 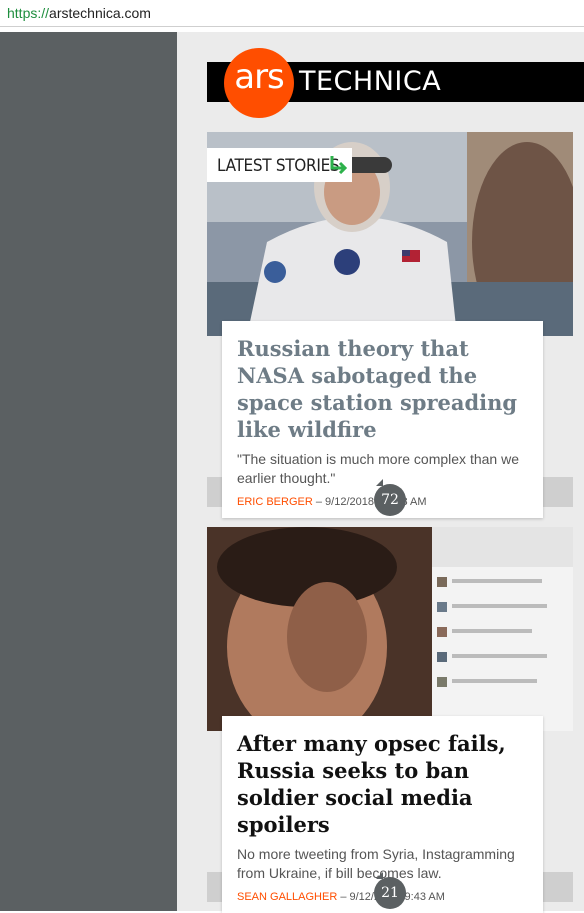 I want to click on latest-stories-text: LATEST STORIES, so click(x=278, y=166).